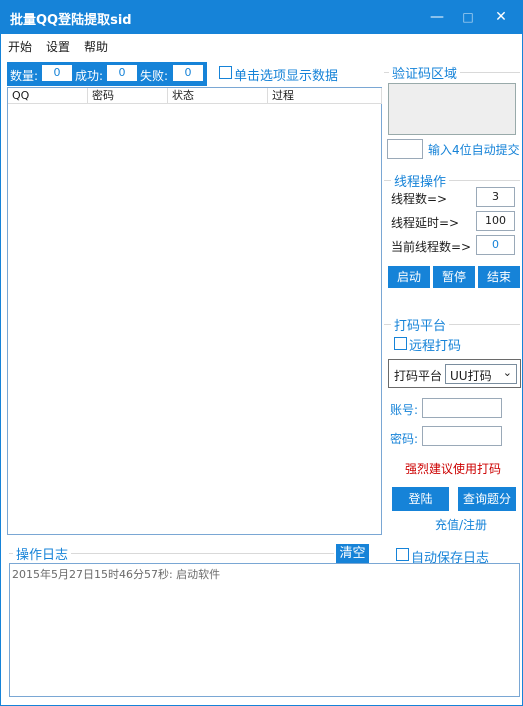  I want to click on log-group-title: 操作日志, so click(42, 553).